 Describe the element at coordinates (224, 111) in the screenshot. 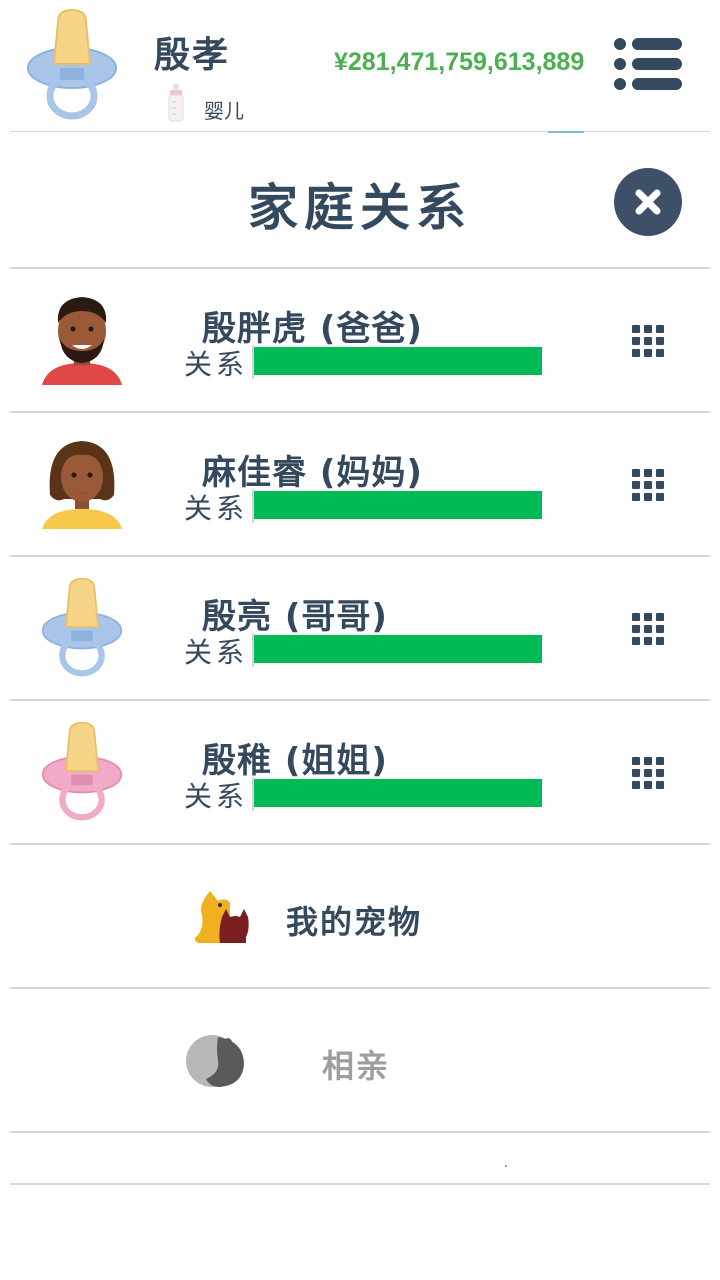

I see `life-stage-label: 婴儿` at that location.